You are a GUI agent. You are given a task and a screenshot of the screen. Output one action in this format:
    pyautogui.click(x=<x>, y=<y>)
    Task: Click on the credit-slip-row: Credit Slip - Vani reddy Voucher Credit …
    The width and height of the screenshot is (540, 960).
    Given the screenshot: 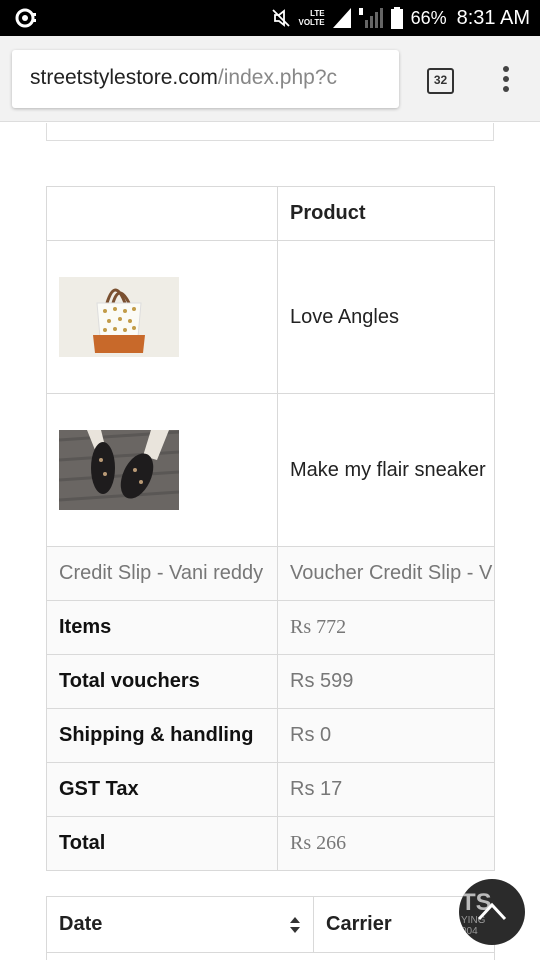 What is the action you would take?
    pyautogui.click(x=270, y=573)
    